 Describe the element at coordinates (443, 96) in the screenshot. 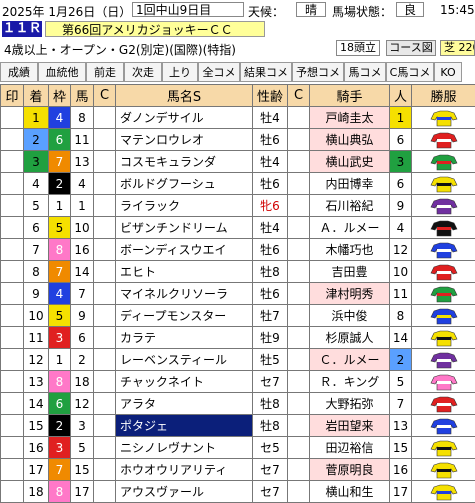

I see `column-header-10: 勝服` at that location.